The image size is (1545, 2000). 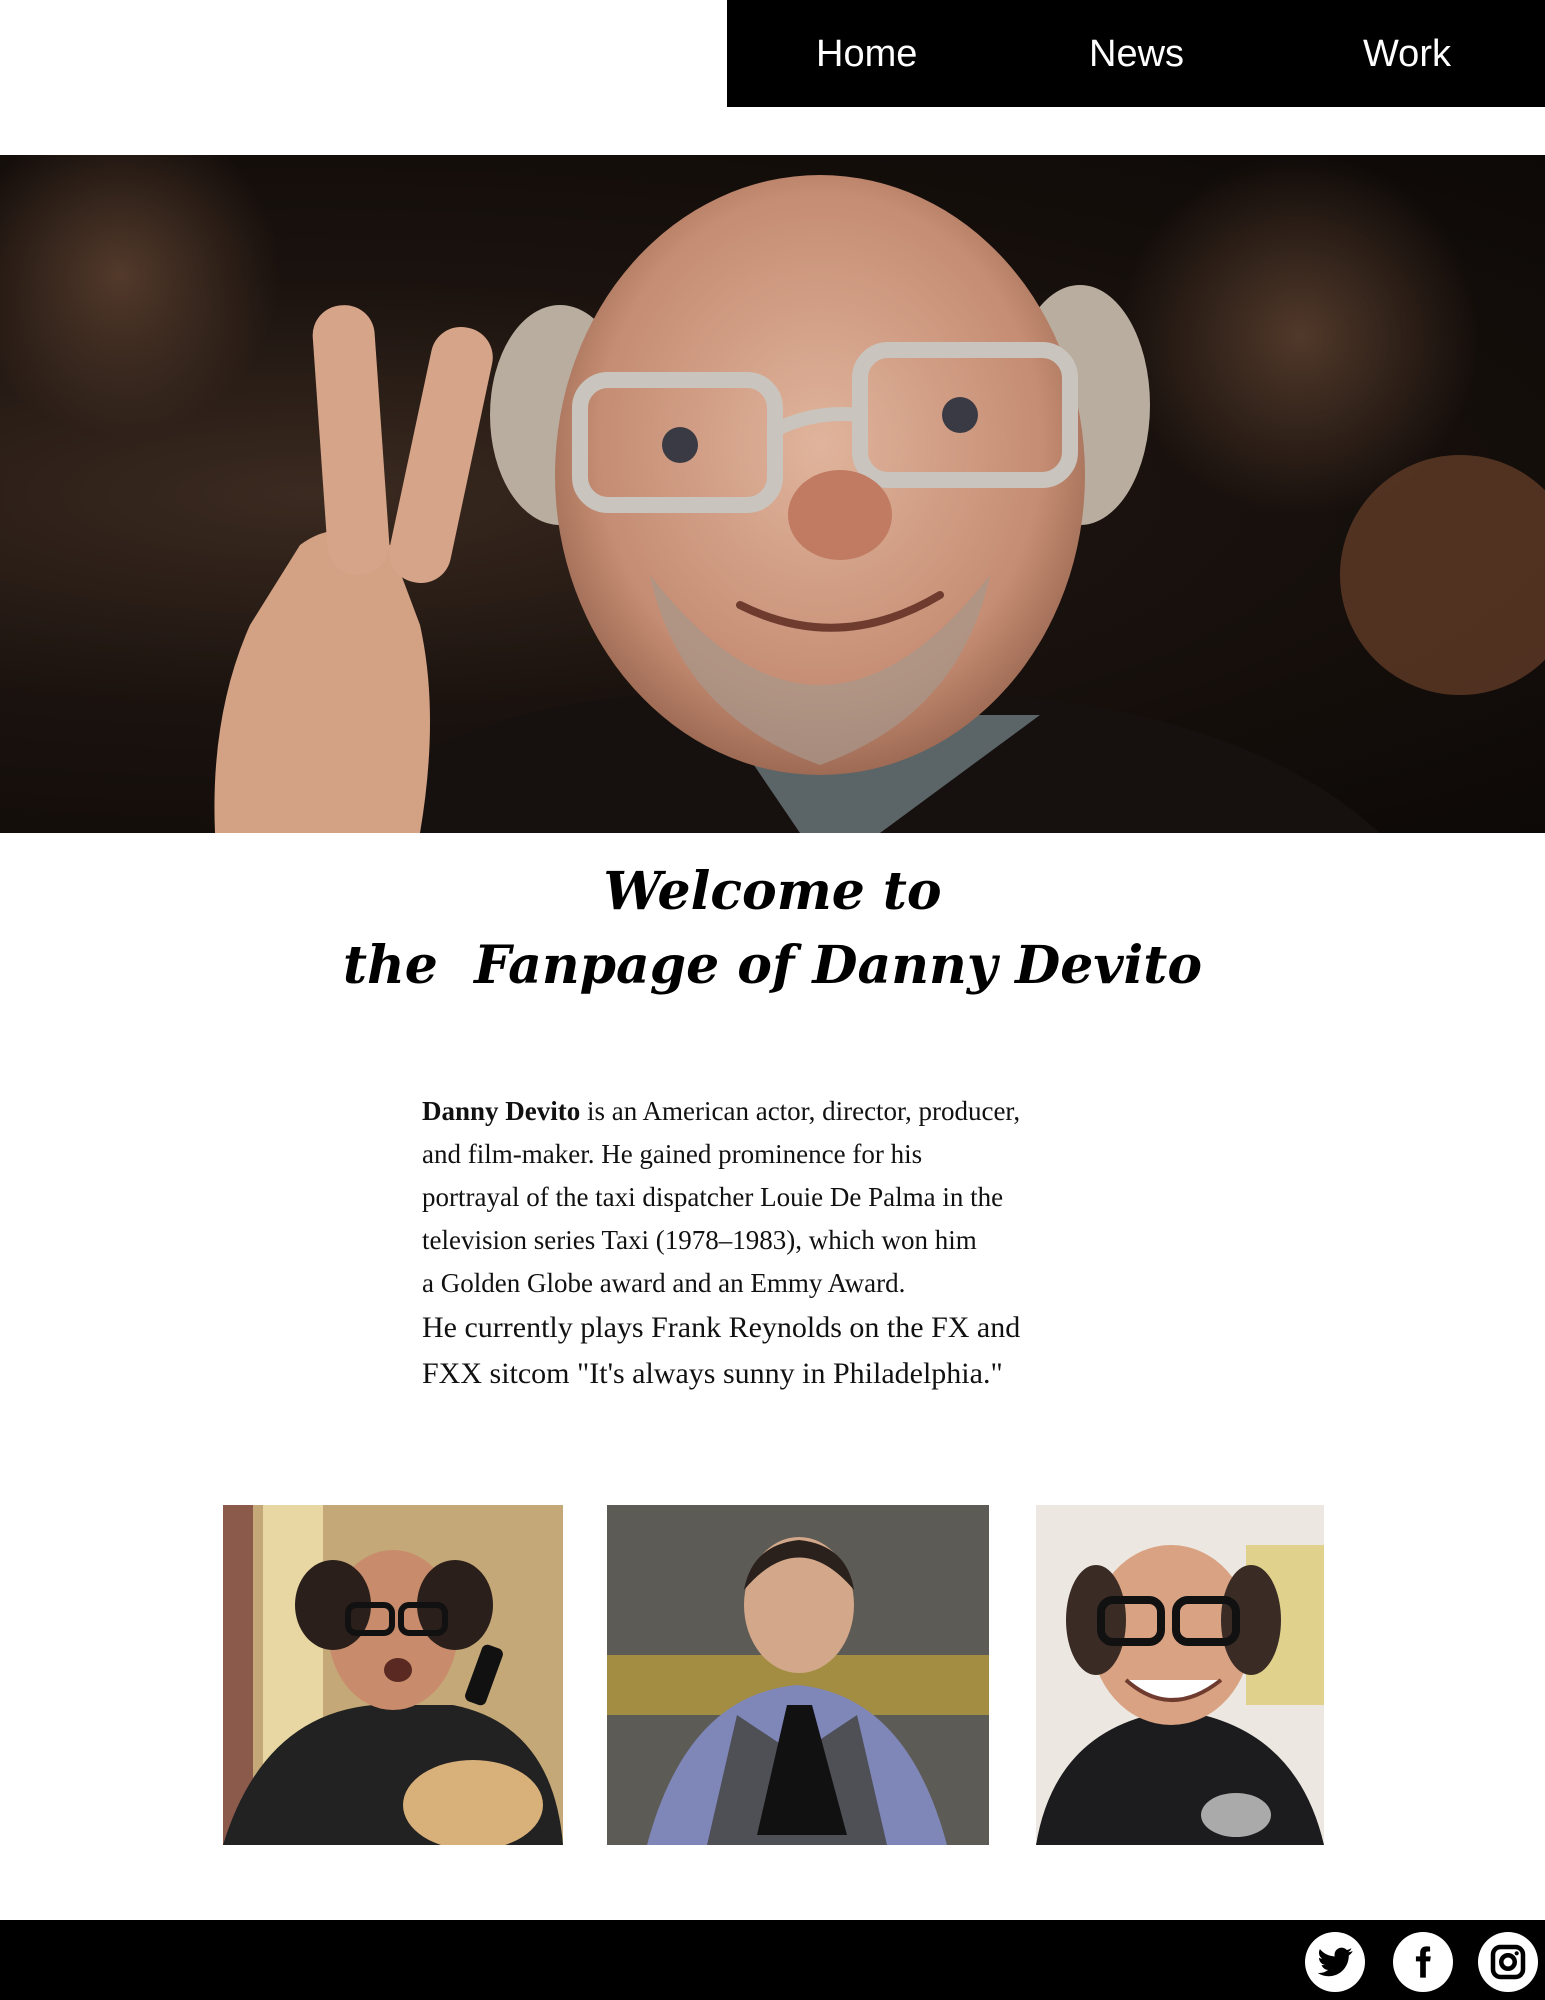 What do you see at coordinates (664, 1283) in the screenshot?
I see `bio-line-5: a Golden Globe award and an Emmy Award.` at bounding box center [664, 1283].